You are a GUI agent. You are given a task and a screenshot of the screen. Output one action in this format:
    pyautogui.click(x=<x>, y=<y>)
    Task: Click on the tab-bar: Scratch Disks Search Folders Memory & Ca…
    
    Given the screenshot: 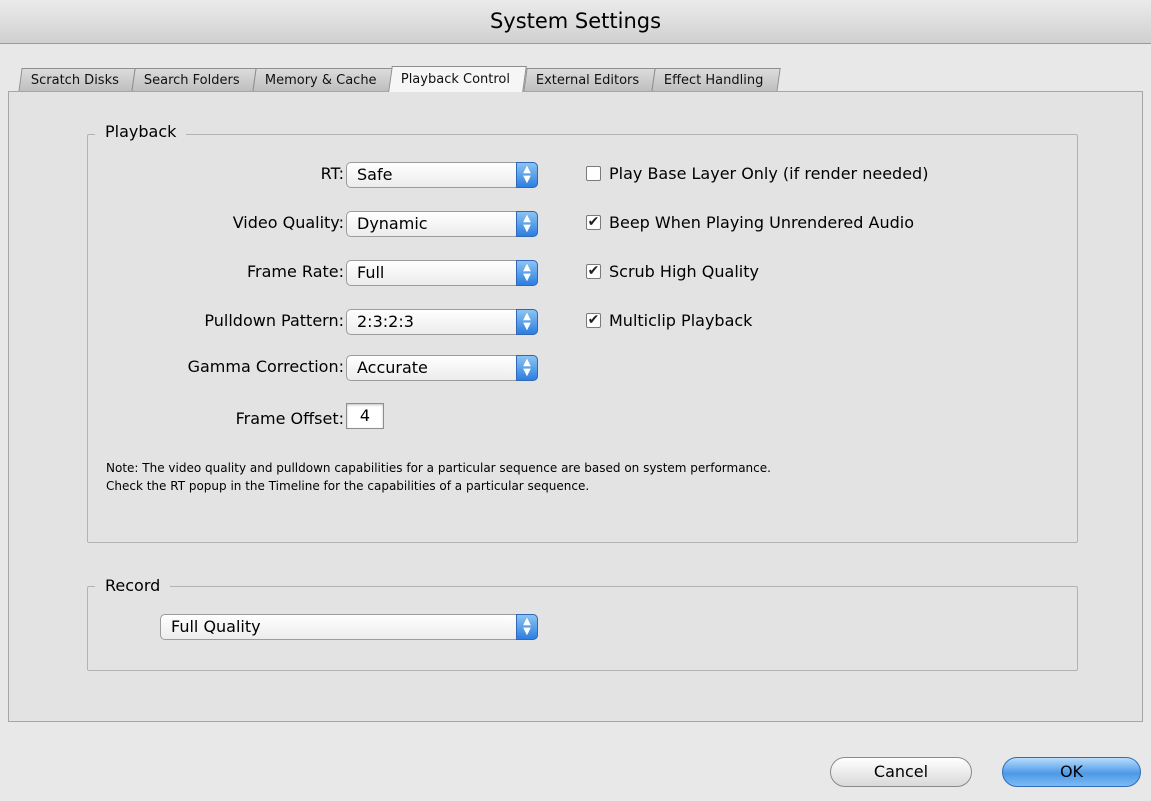 What is the action you would take?
    pyautogui.click(x=399, y=79)
    